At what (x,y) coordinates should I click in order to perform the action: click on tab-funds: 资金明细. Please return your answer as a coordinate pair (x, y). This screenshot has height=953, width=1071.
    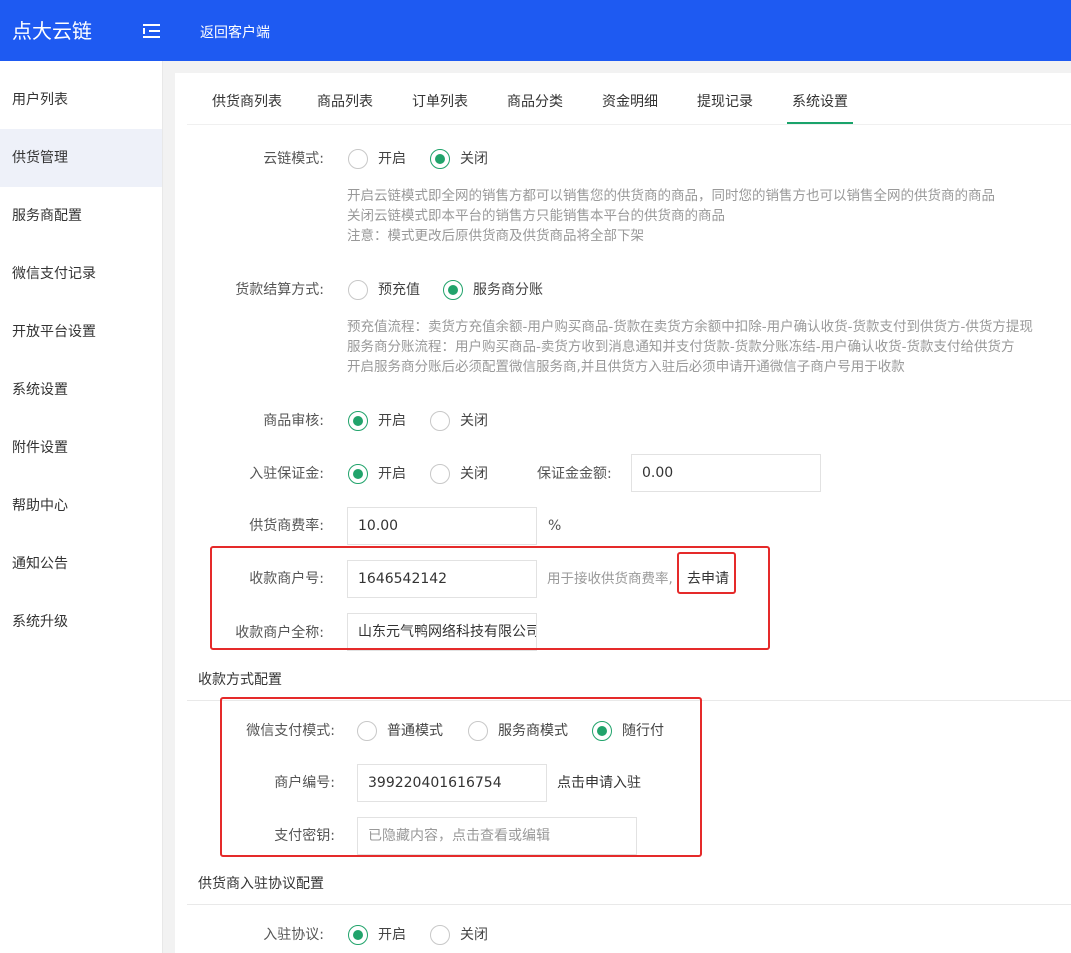
    Looking at the image, I should click on (630, 98).